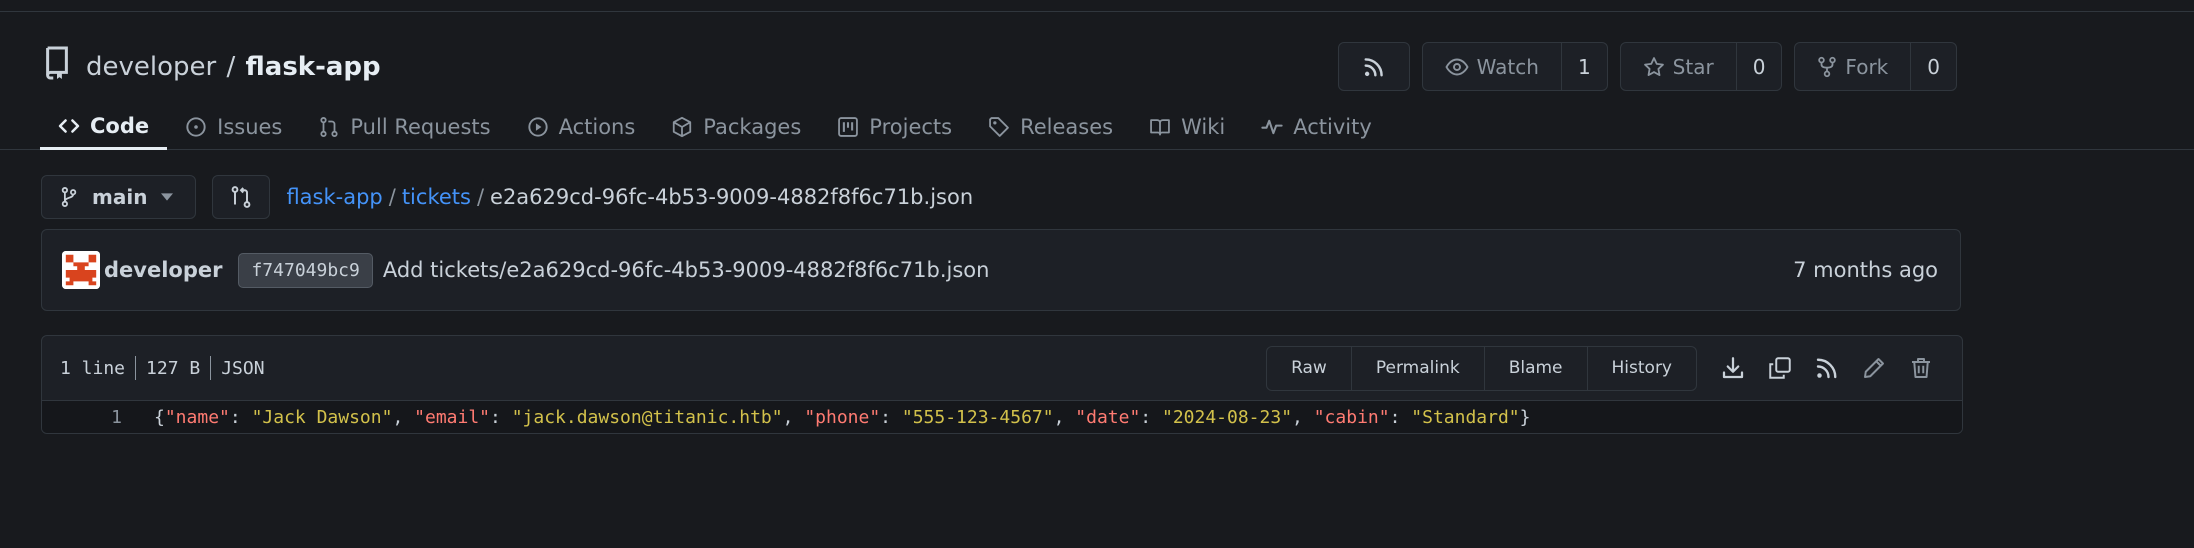 The width and height of the screenshot is (2194, 548). I want to click on raw-button: Raw, so click(1309, 368).